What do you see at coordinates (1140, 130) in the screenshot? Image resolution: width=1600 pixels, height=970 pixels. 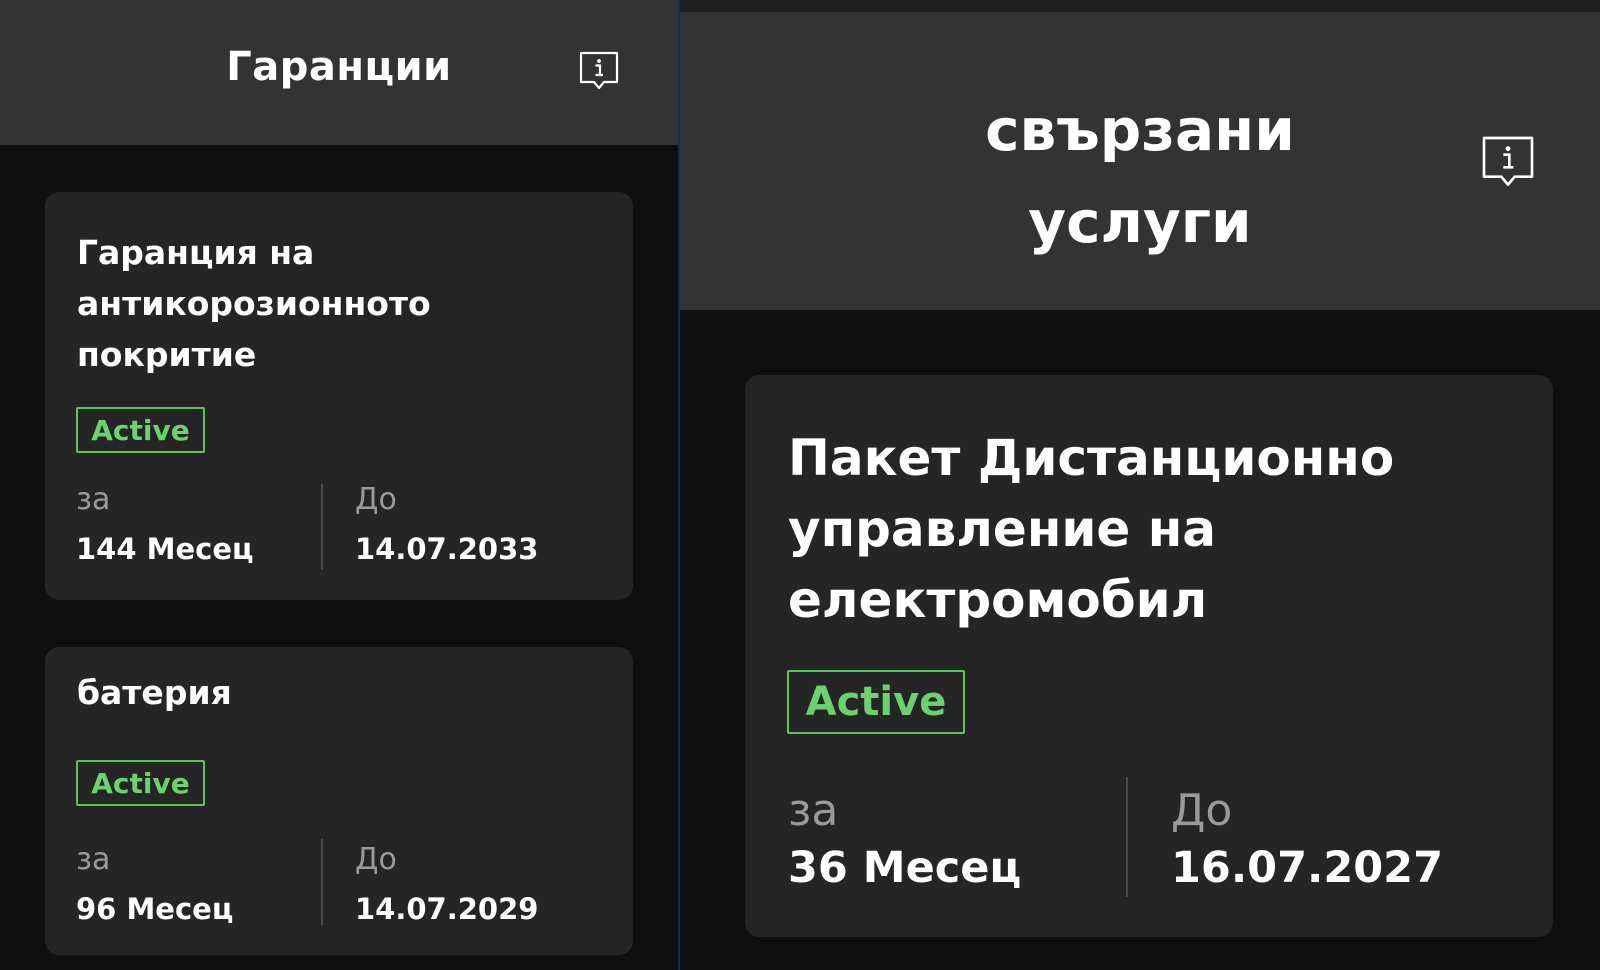 I see `title-line-1: свързани` at bounding box center [1140, 130].